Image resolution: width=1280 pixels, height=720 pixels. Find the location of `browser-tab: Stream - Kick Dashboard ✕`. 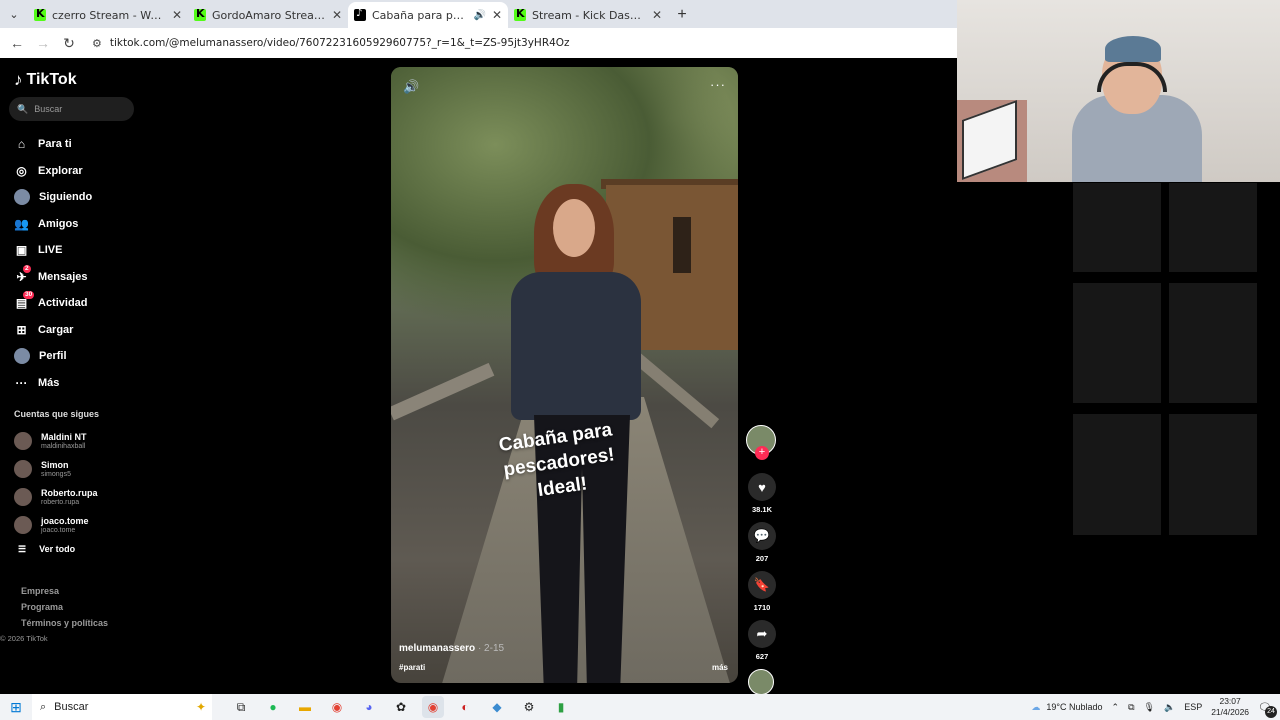

browser-tab: Stream - Kick Dashboard ✕ is located at coordinates (588, 15).